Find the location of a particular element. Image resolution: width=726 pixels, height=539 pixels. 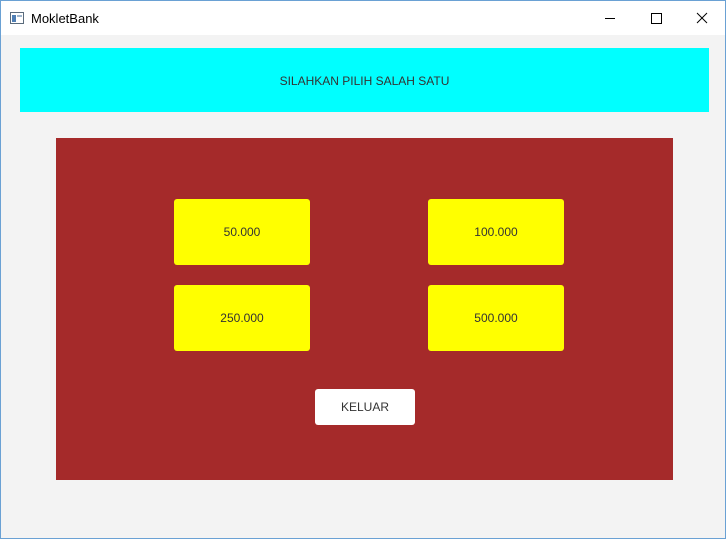

maximize-button is located at coordinates (656, 18).